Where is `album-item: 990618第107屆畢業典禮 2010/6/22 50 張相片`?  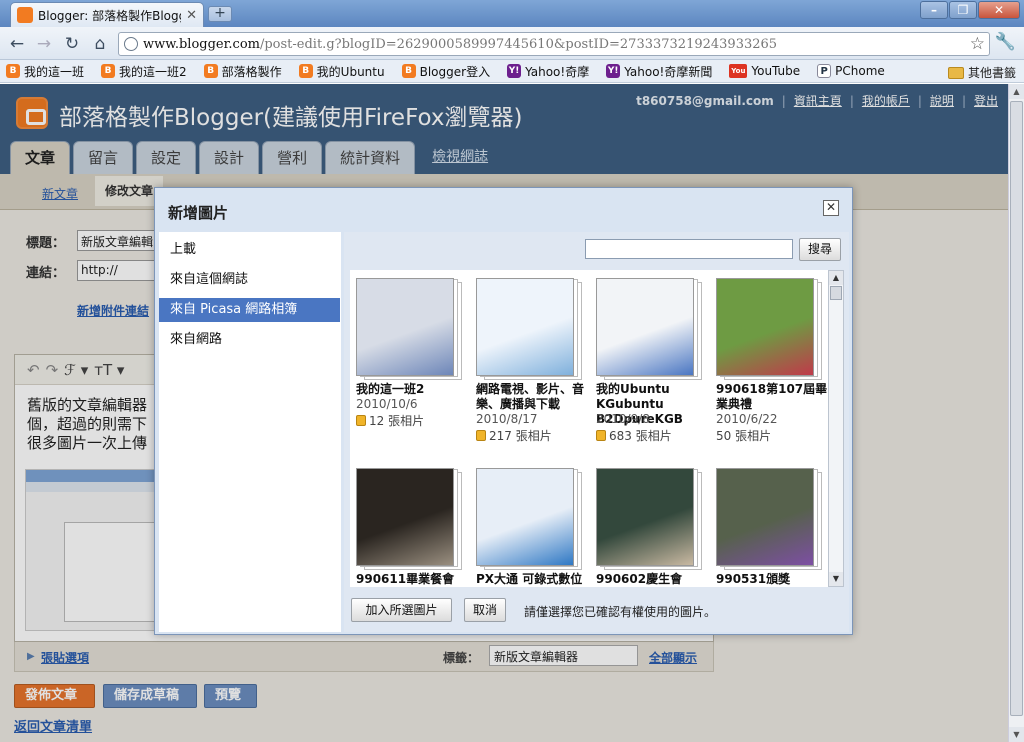
album-item: 990618第107屆畢業典禮 2010/6/22 50 張相片 is located at coordinates (770, 367).